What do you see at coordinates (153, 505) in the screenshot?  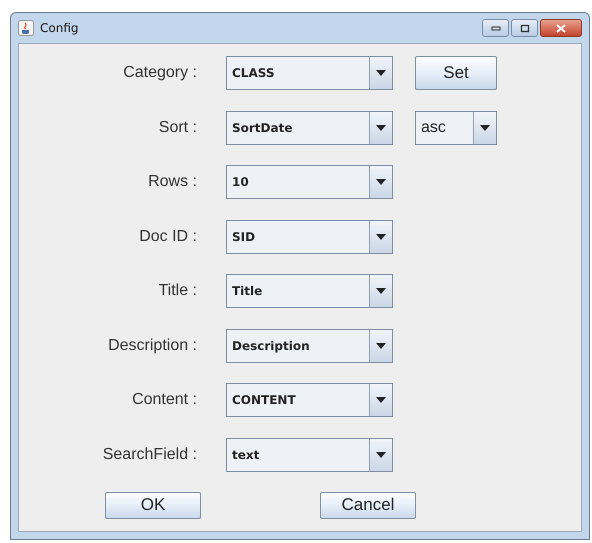 I see `ok-button: OK` at bounding box center [153, 505].